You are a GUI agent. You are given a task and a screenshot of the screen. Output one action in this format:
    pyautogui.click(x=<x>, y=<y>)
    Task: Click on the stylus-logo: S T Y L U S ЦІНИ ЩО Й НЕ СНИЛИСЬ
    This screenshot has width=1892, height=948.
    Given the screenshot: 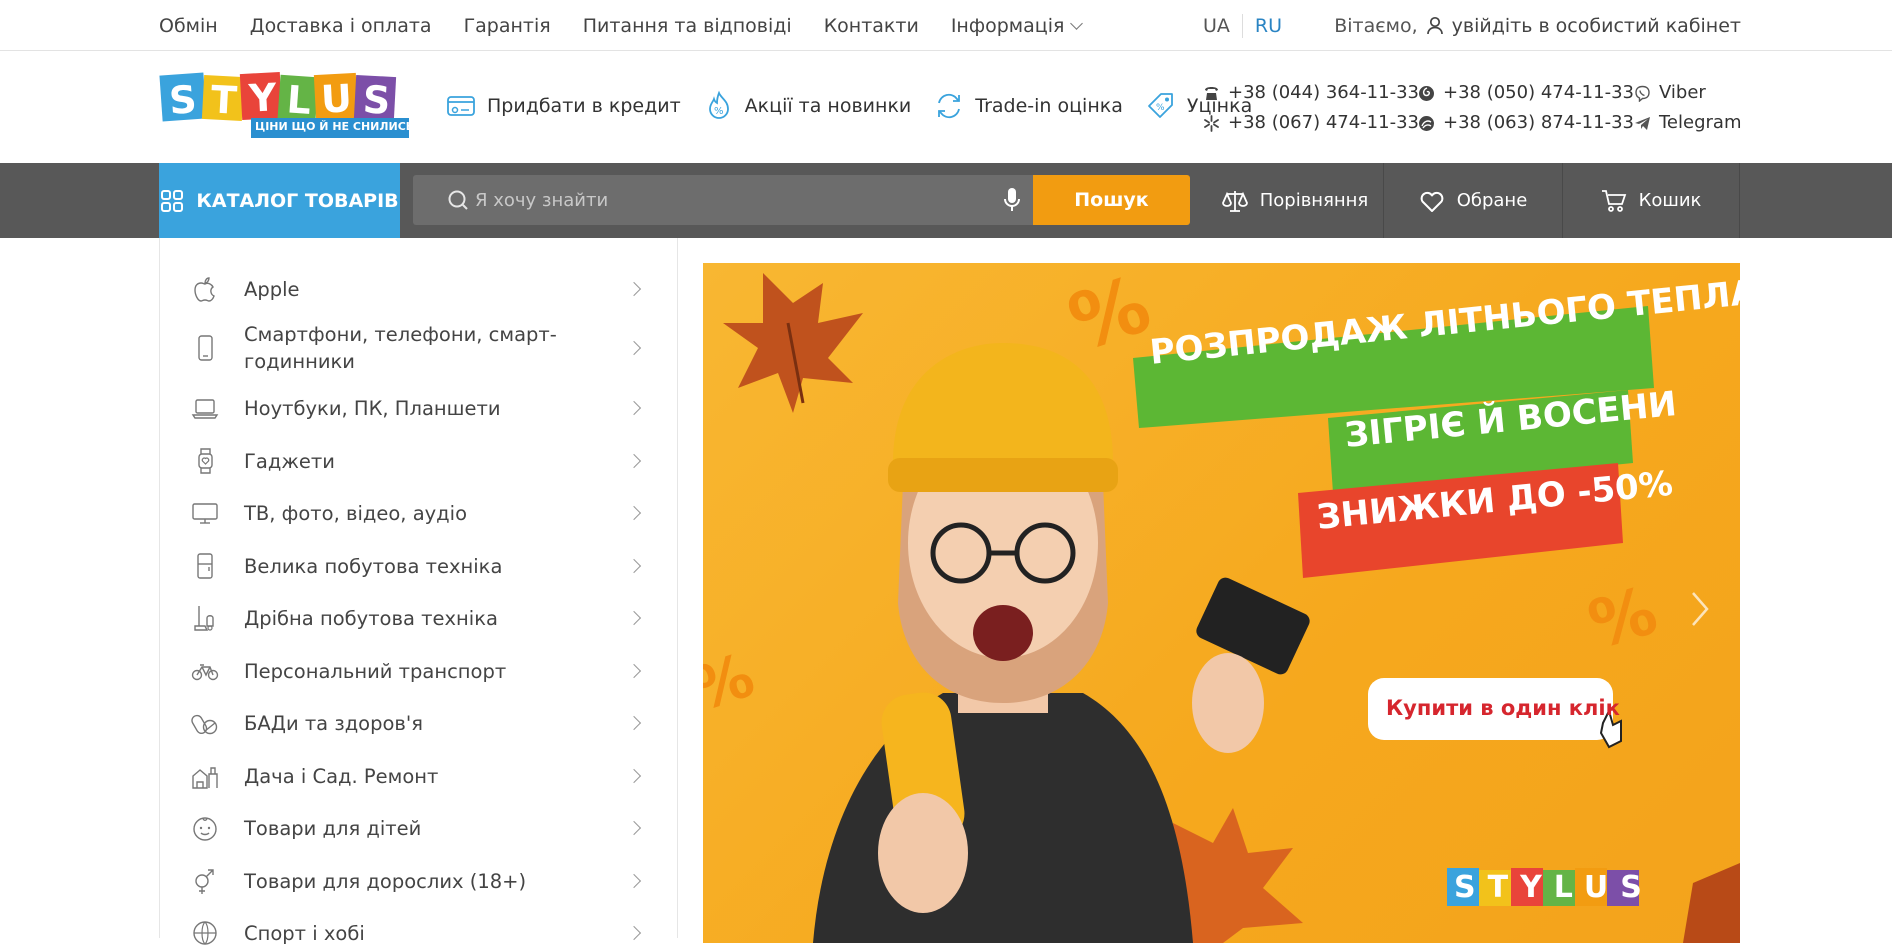 What is the action you would take?
    pyautogui.click(x=286, y=104)
    